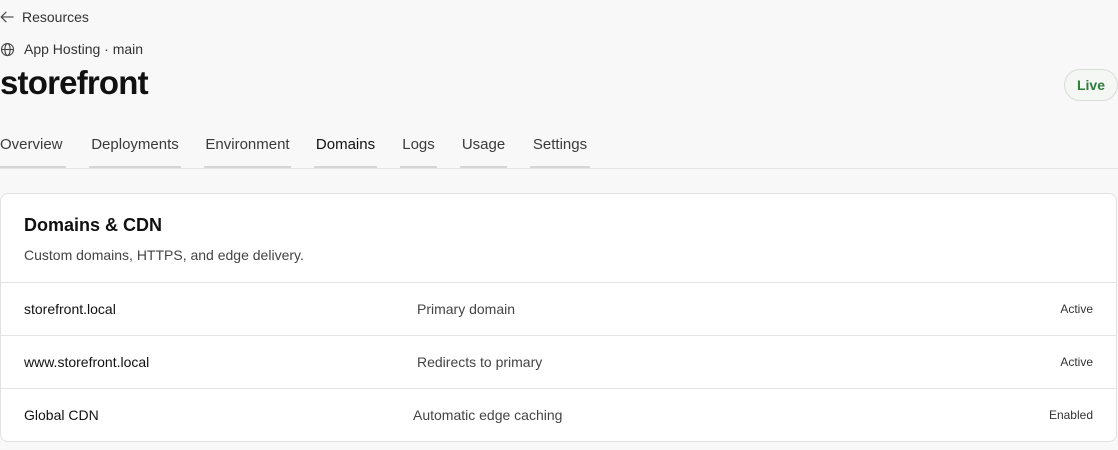  Describe the element at coordinates (483, 149) in the screenshot. I see `tab-usage: Usage` at that location.